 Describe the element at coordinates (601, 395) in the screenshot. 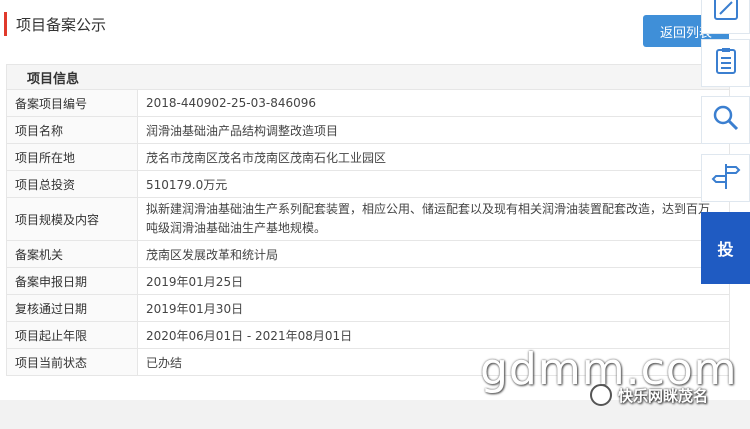

I see `wechat-logo-icon` at that location.